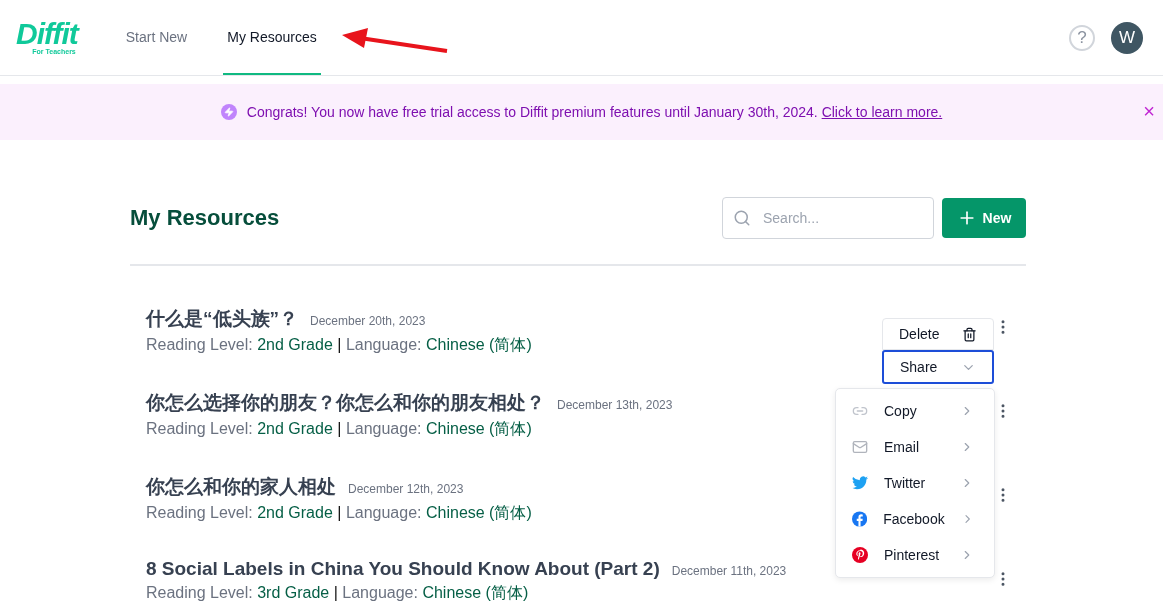 The width and height of the screenshot is (1163, 612). What do you see at coordinates (205, 218) in the screenshot?
I see `page-title: My Resources` at bounding box center [205, 218].